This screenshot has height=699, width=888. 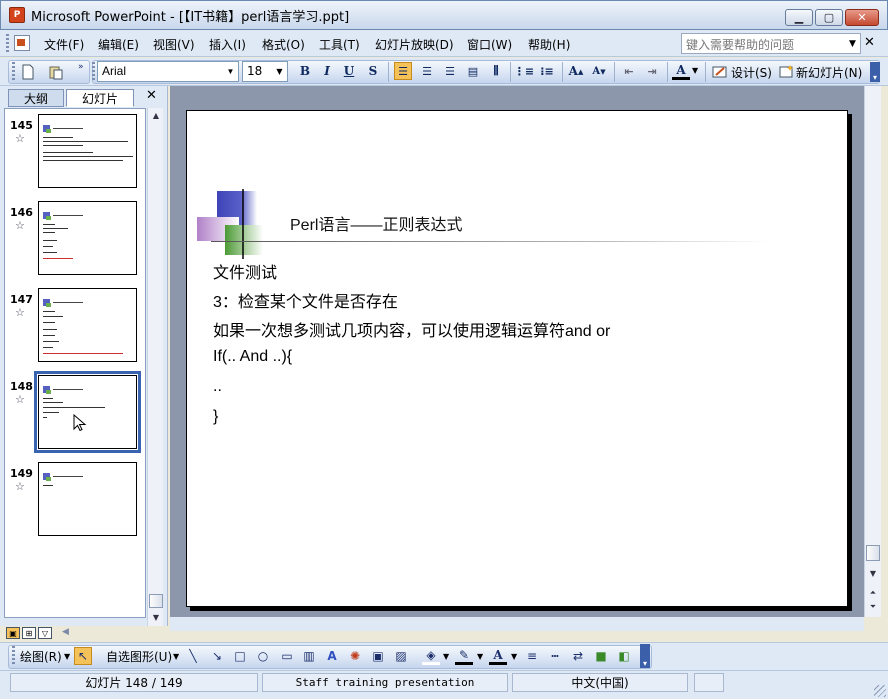 What do you see at coordinates (873, 593) in the screenshot?
I see `previous-slide-icon: ⏶` at bounding box center [873, 593].